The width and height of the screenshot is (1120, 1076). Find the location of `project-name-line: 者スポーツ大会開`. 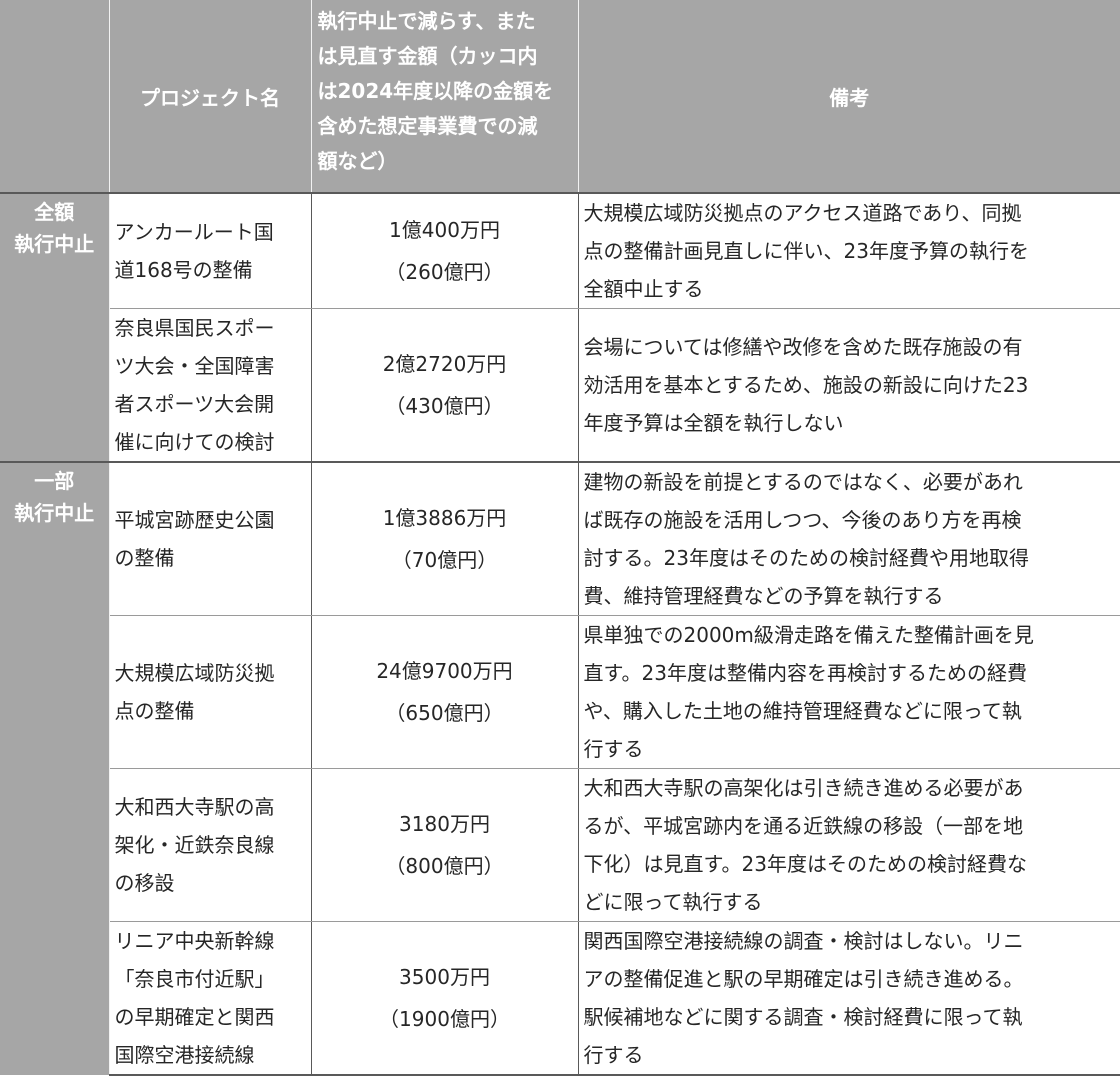

project-name-line: 者スポーツ大会開 is located at coordinates (194, 404).